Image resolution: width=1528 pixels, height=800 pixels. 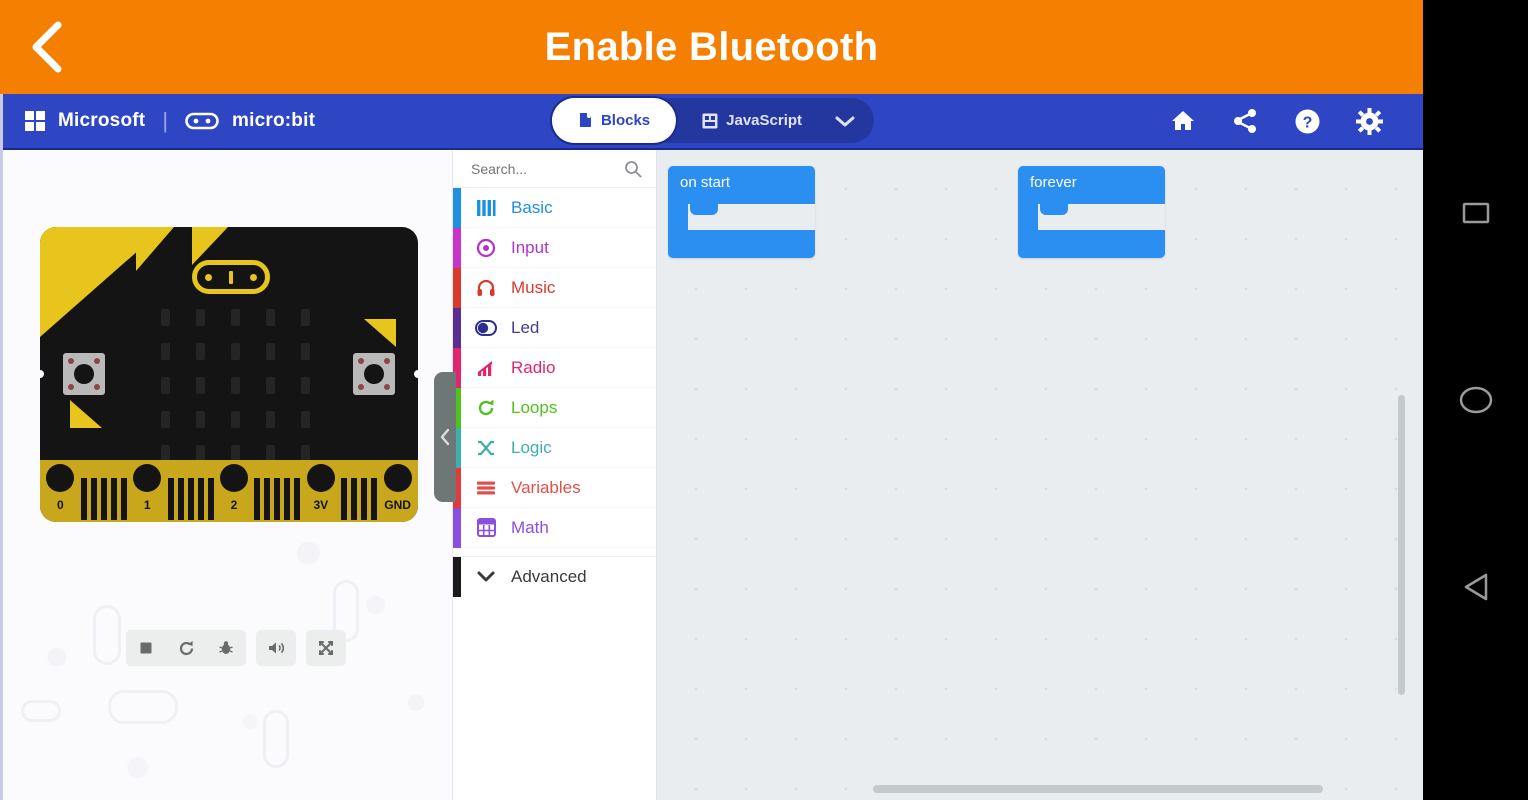 I want to click on microbit-board: 0 1 2 3V GND, so click(x=229, y=374).